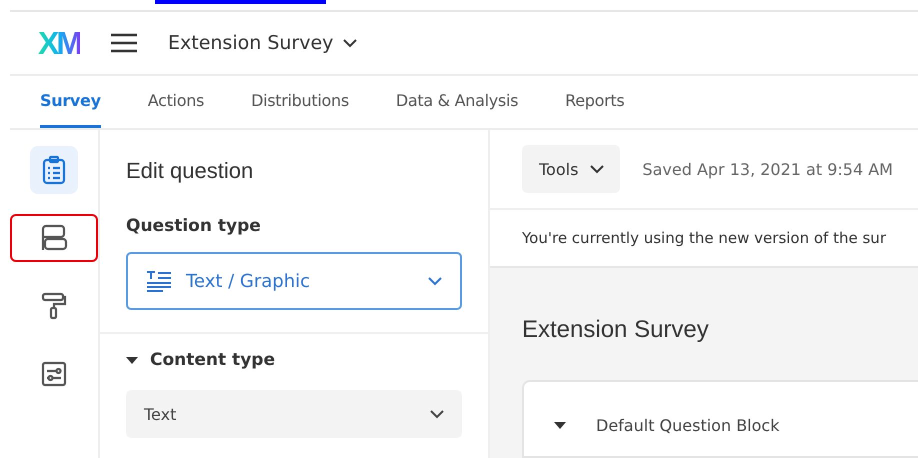  I want to click on survey-title: Extension Survey, so click(616, 330).